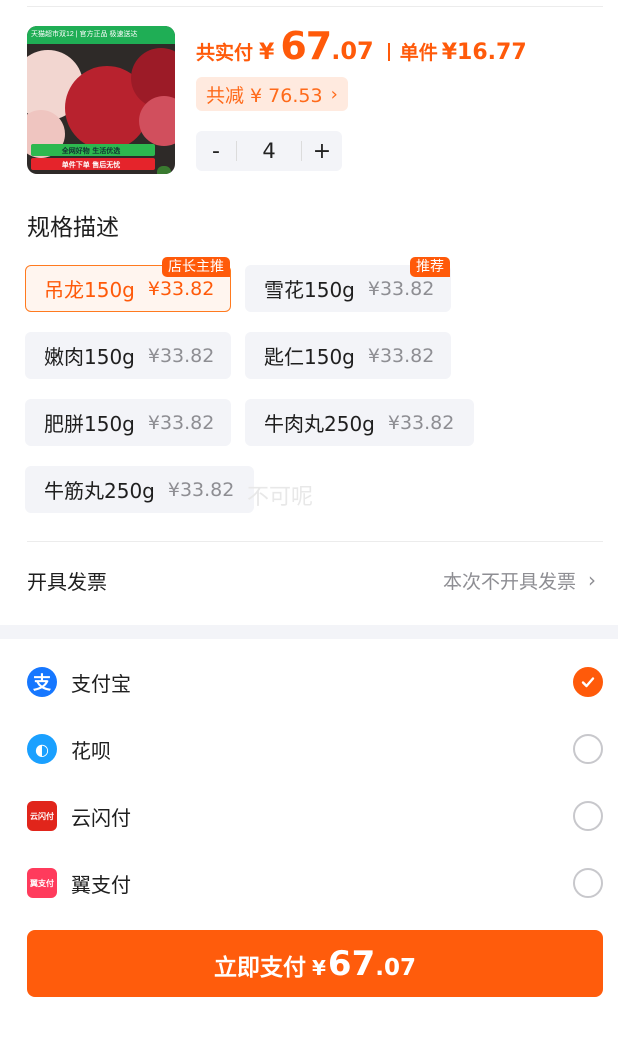  What do you see at coordinates (280, 497) in the screenshot?
I see `watermark: 不可呢` at bounding box center [280, 497].